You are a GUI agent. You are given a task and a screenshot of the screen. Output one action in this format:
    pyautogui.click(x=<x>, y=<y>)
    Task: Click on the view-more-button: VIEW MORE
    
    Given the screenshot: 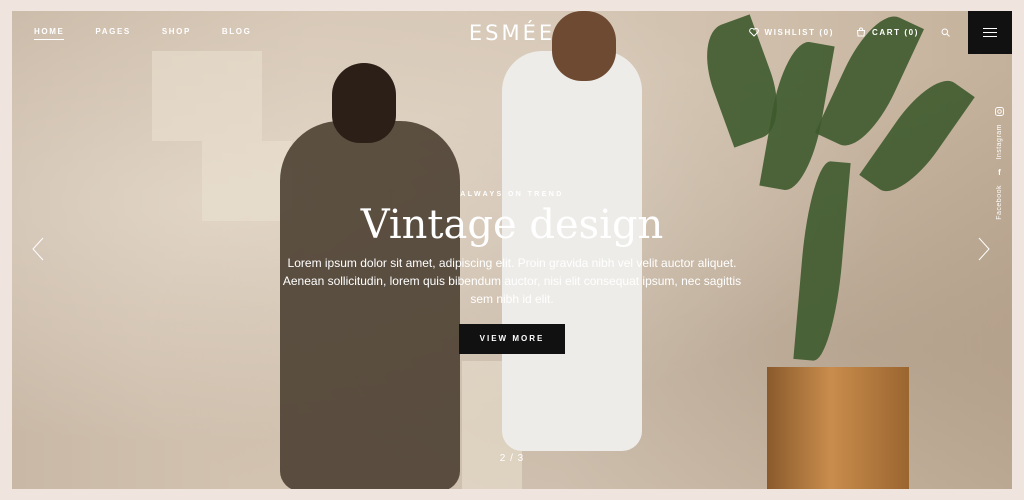 What is the action you would take?
    pyautogui.click(x=512, y=339)
    